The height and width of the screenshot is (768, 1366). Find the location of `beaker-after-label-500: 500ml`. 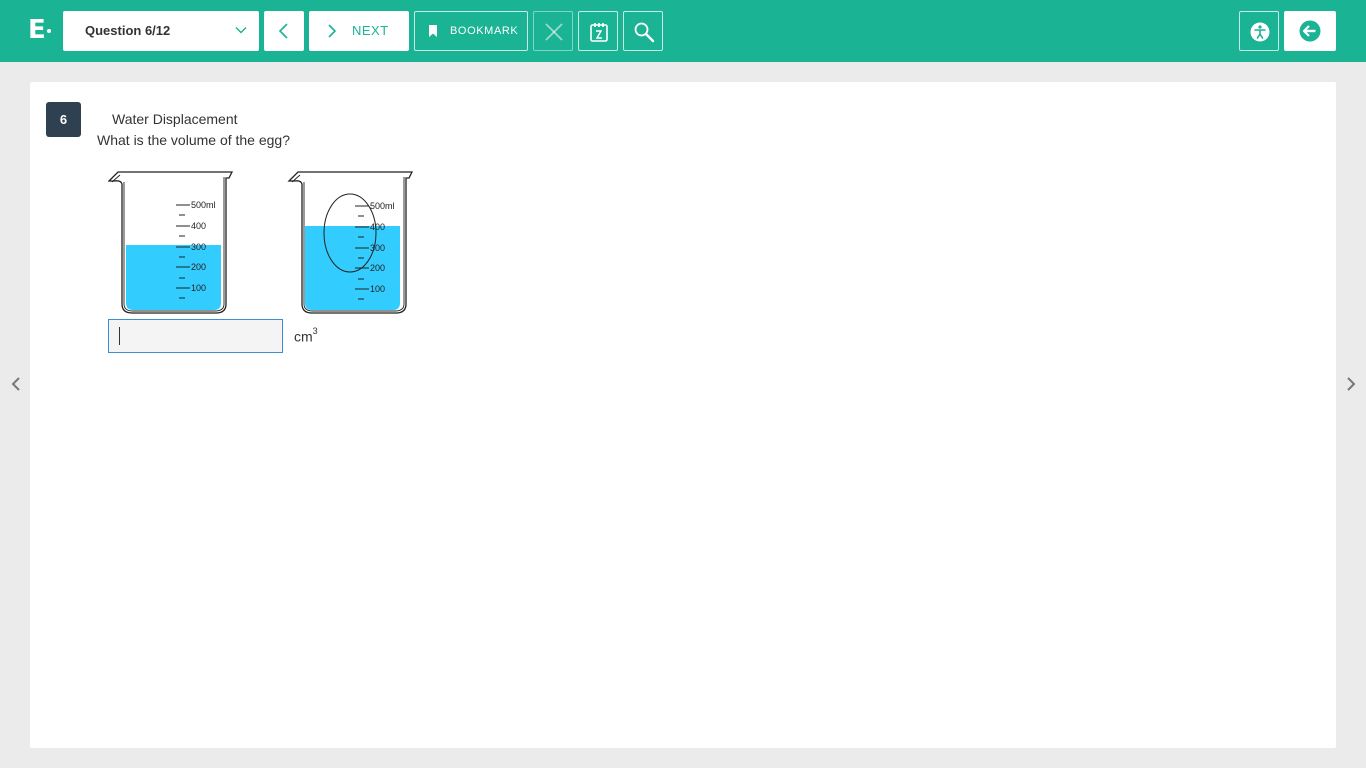

beaker-after-label-500: 500ml is located at coordinates (382, 206).